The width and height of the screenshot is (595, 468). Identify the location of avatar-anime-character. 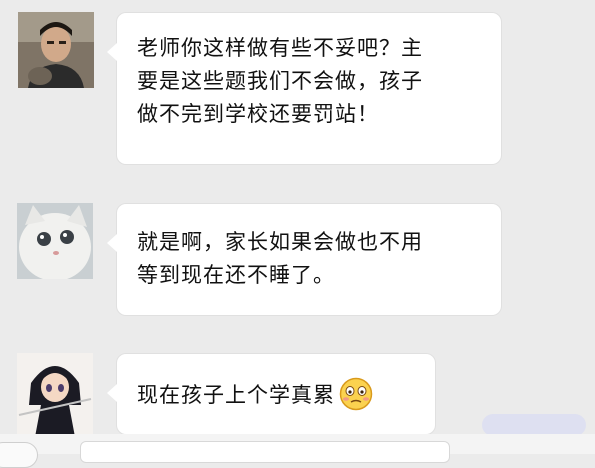
(55, 395).